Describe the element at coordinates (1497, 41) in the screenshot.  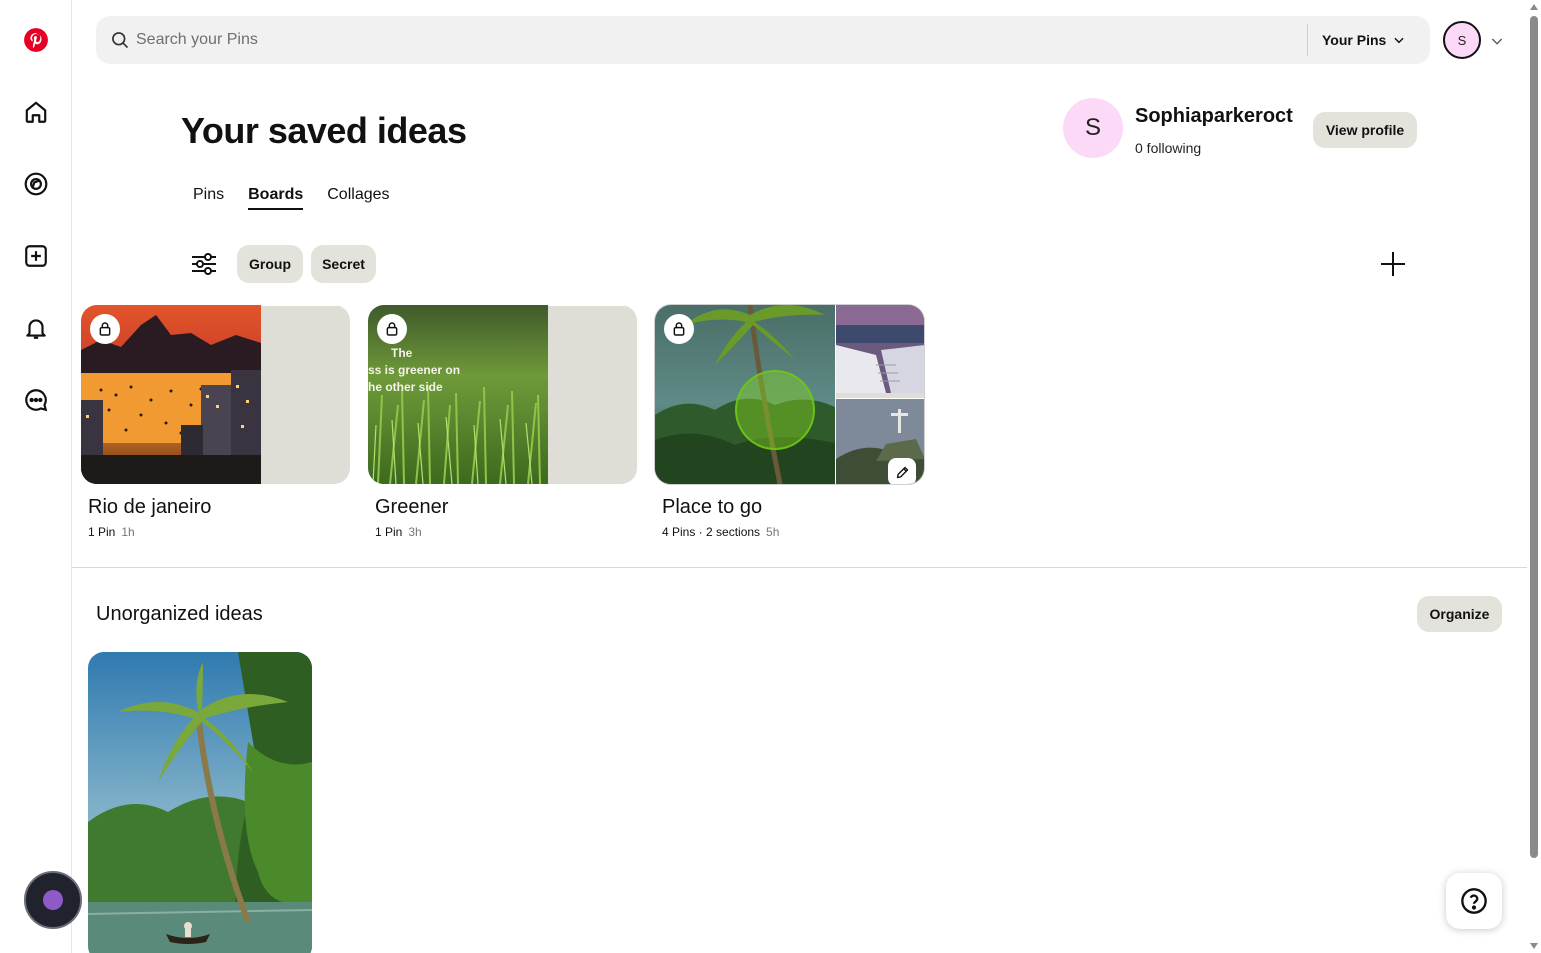
I see `account-menu-chevron-icon` at that location.